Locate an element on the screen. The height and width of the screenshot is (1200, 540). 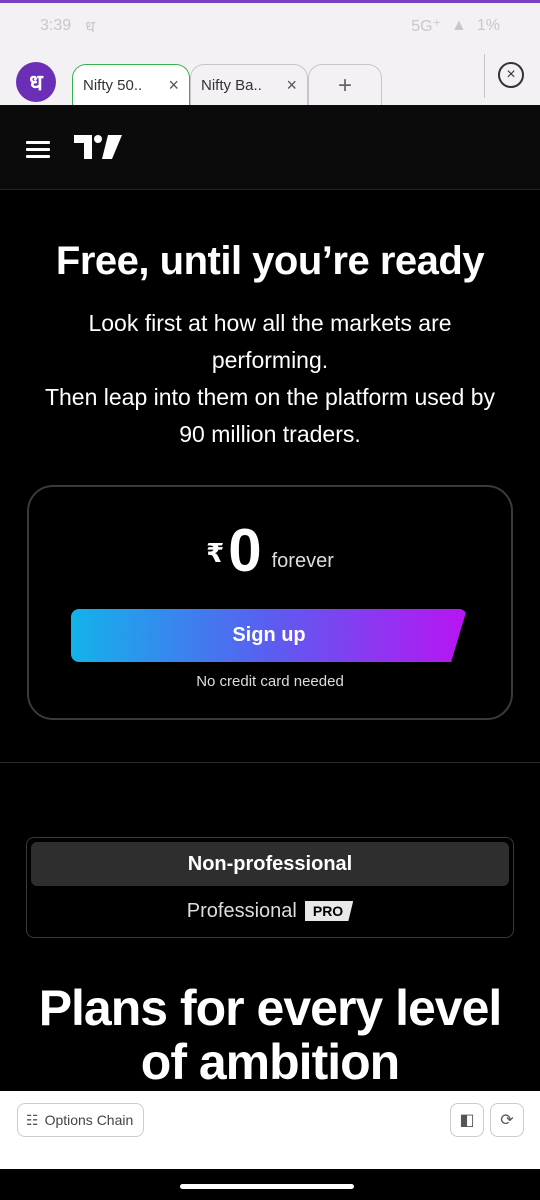
home-gesture-handle is located at coordinates (267, 1186).